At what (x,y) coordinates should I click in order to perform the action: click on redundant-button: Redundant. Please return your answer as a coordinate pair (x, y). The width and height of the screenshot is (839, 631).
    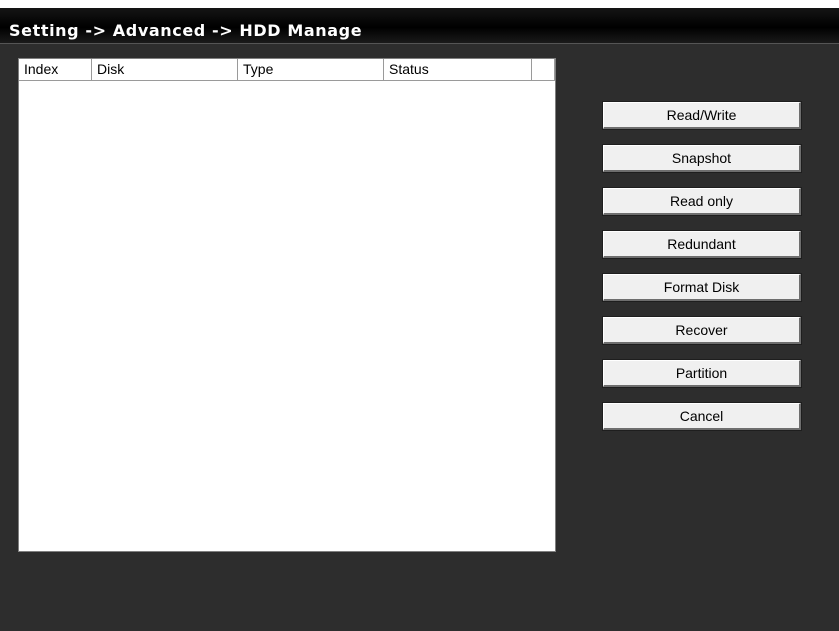
    Looking at the image, I should click on (702, 244).